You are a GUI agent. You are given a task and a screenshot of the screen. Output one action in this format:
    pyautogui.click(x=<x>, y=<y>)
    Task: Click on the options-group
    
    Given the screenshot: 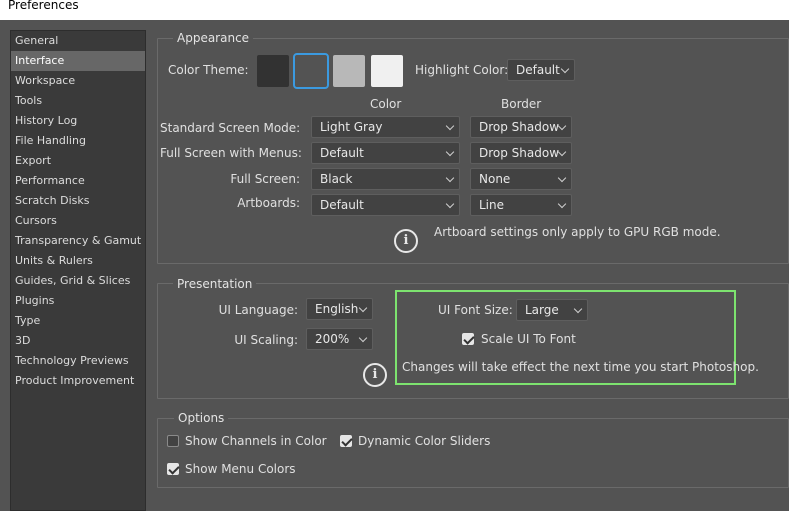 What is the action you would take?
    pyautogui.click(x=473, y=453)
    